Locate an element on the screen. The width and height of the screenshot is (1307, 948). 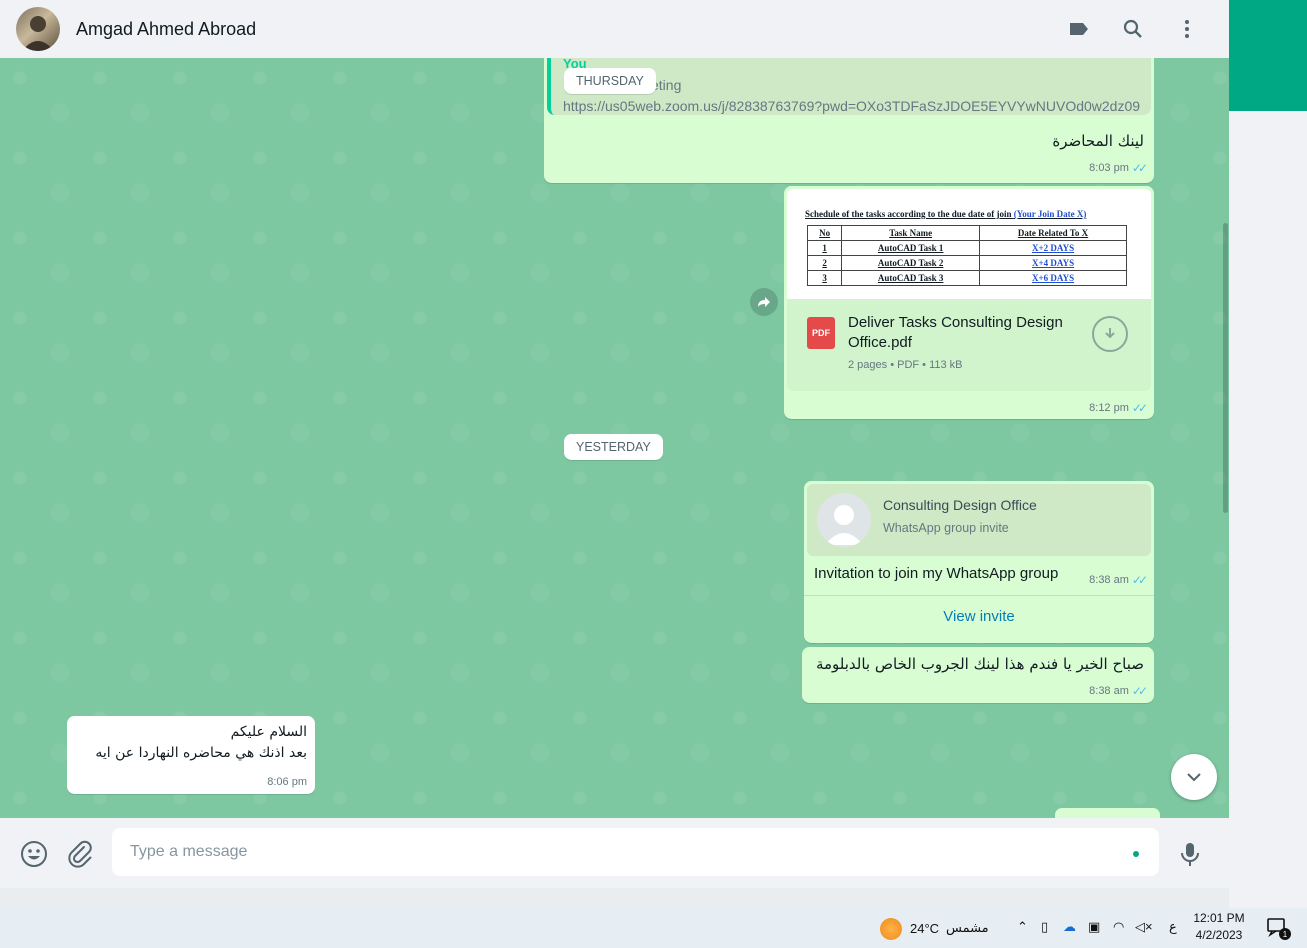
menu-kebab-icon is located at coordinates (1187, 29).